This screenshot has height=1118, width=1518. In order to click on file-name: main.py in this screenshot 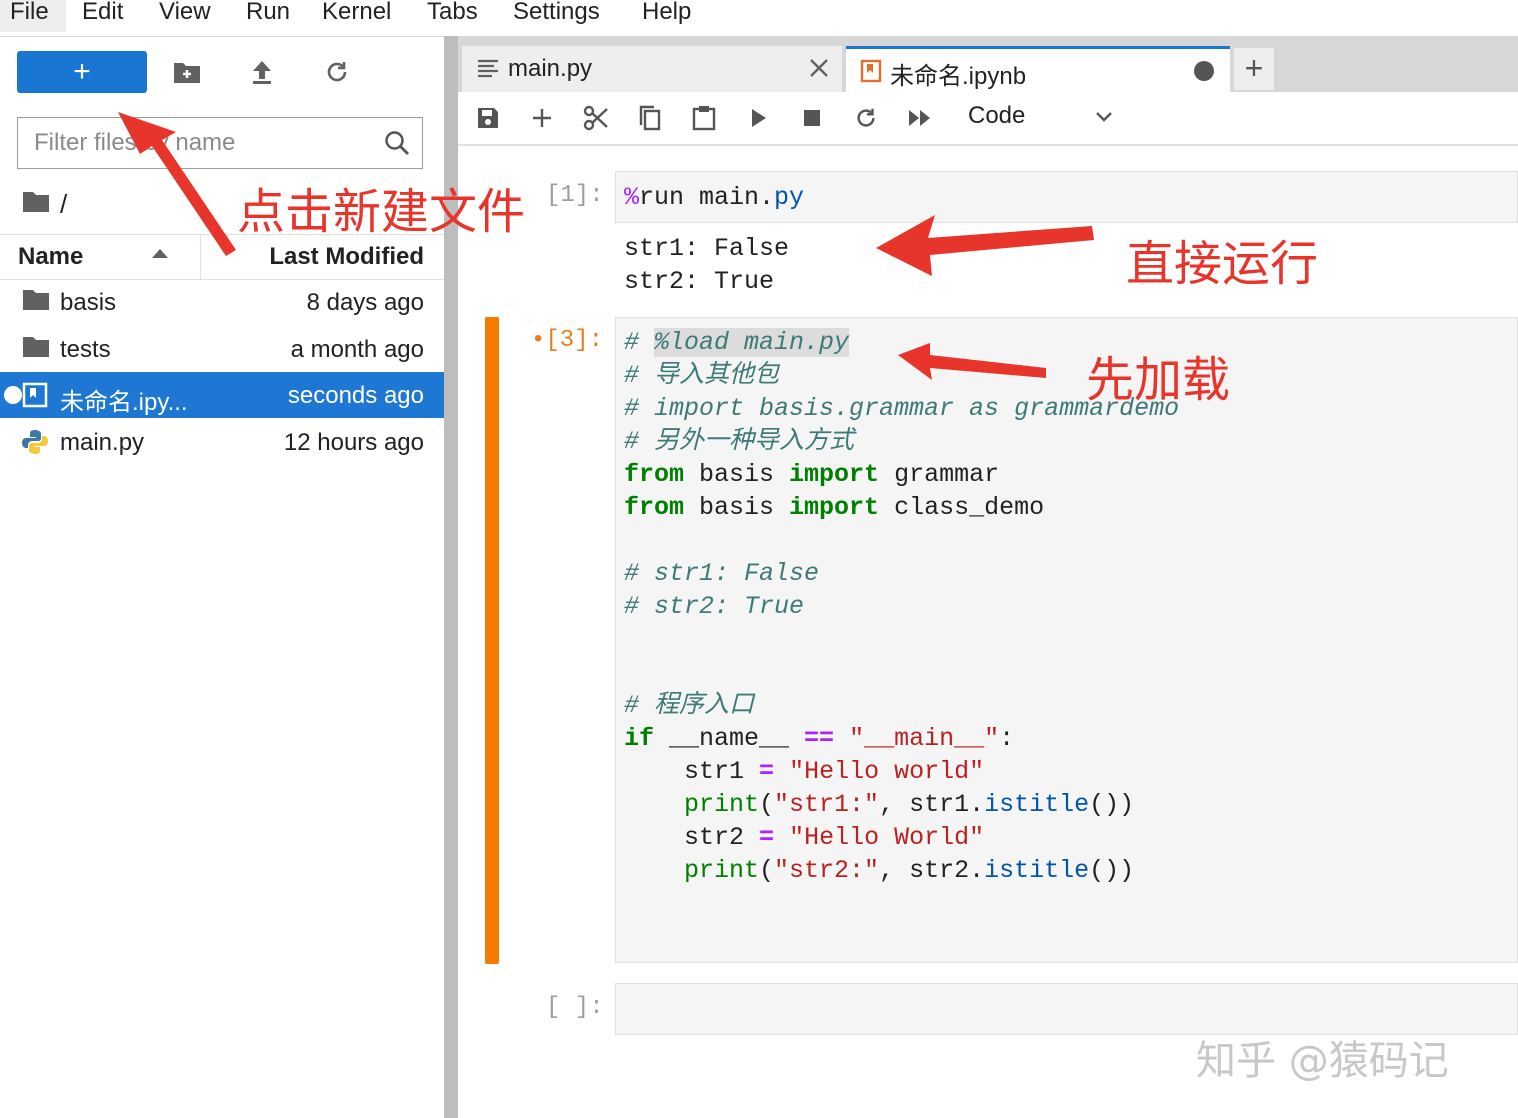, I will do `click(102, 442)`.